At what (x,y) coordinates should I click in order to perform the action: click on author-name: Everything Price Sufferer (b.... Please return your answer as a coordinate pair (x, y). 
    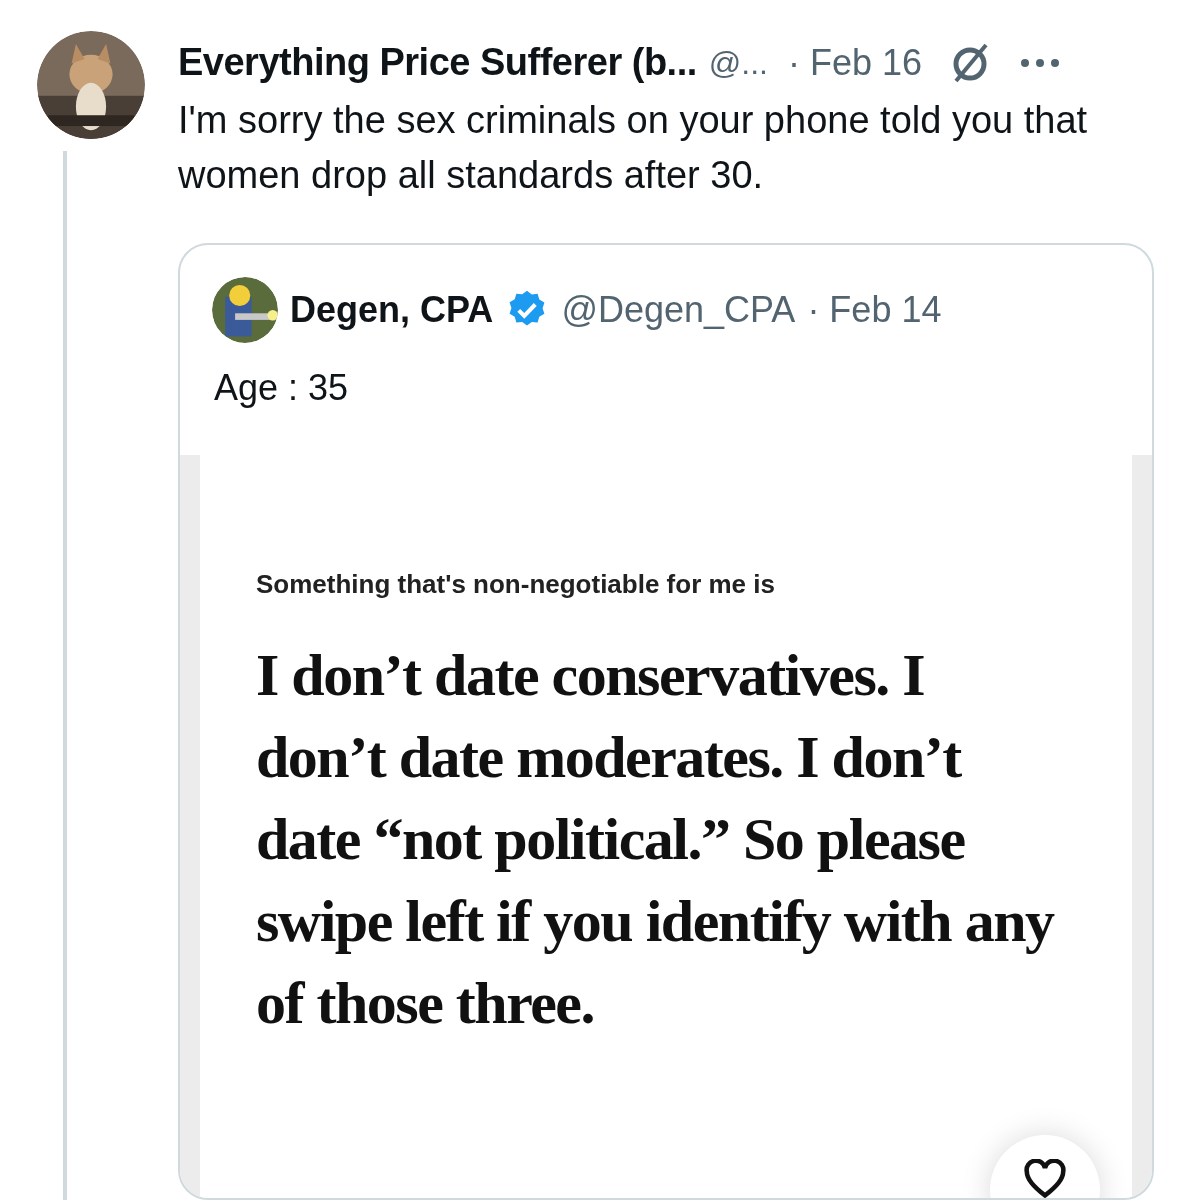
    Looking at the image, I should click on (437, 62).